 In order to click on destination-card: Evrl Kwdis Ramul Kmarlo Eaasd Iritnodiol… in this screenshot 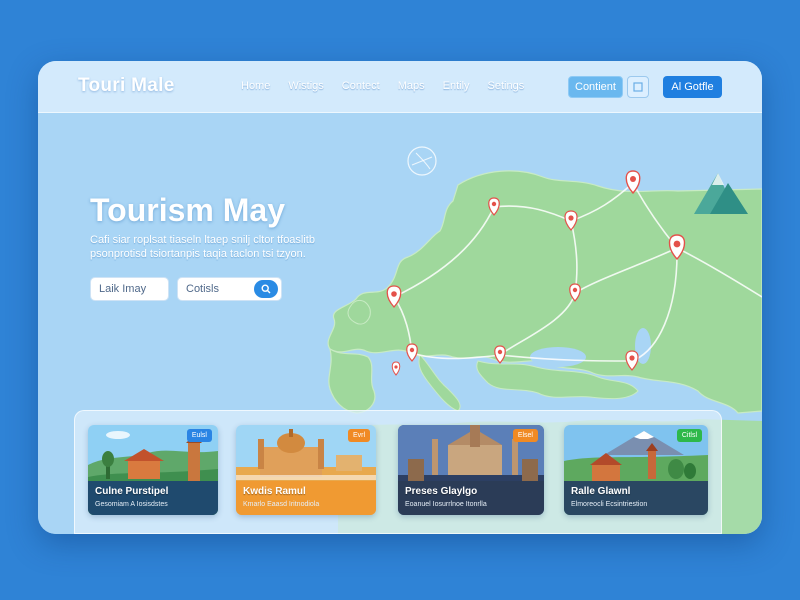, I will do `click(306, 470)`.